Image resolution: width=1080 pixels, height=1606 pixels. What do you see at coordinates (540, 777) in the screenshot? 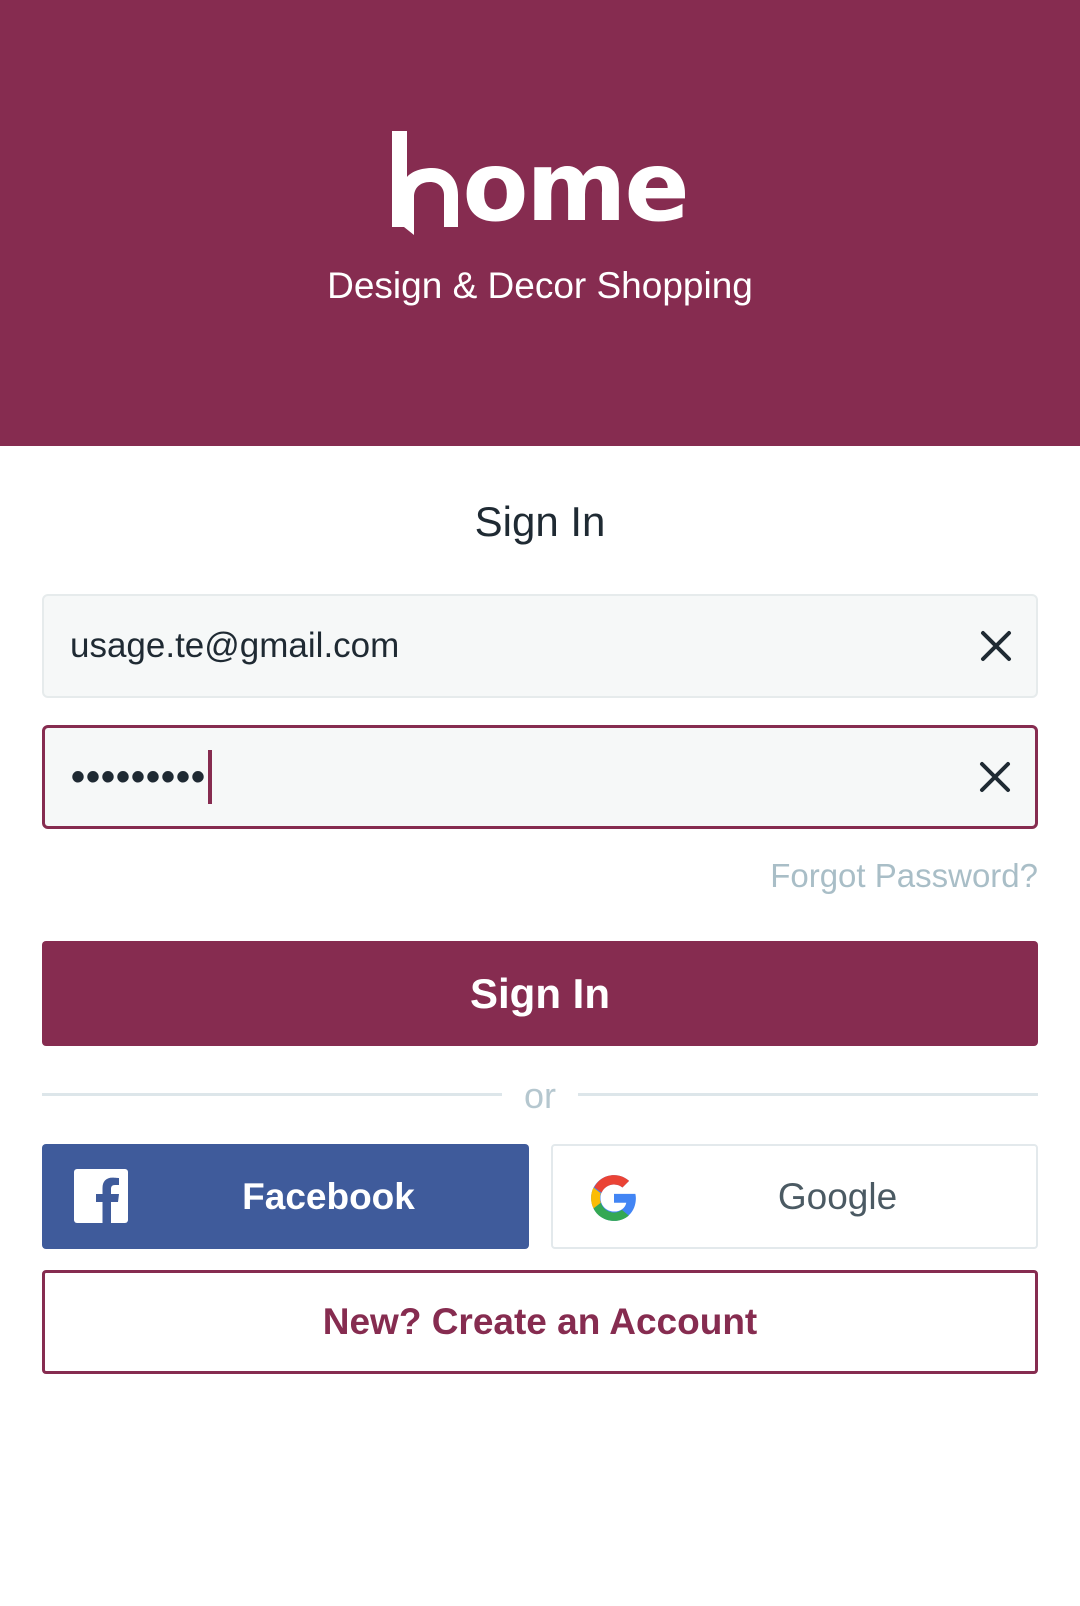
I see `password-field: •••••••••` at bounding box center [540, 777].